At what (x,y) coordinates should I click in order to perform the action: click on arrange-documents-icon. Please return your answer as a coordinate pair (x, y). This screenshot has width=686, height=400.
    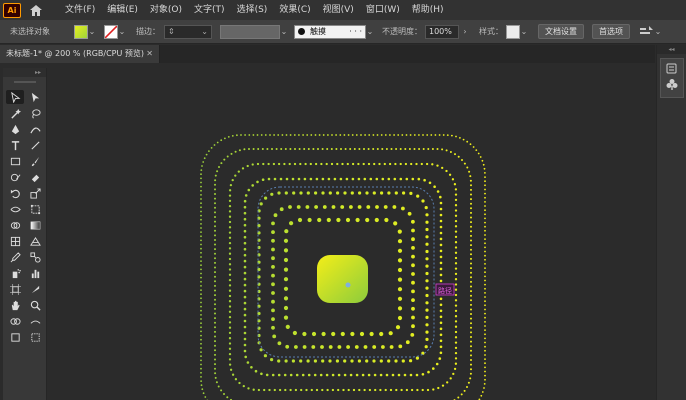
    Looking at the image, I should click on (647, 31).